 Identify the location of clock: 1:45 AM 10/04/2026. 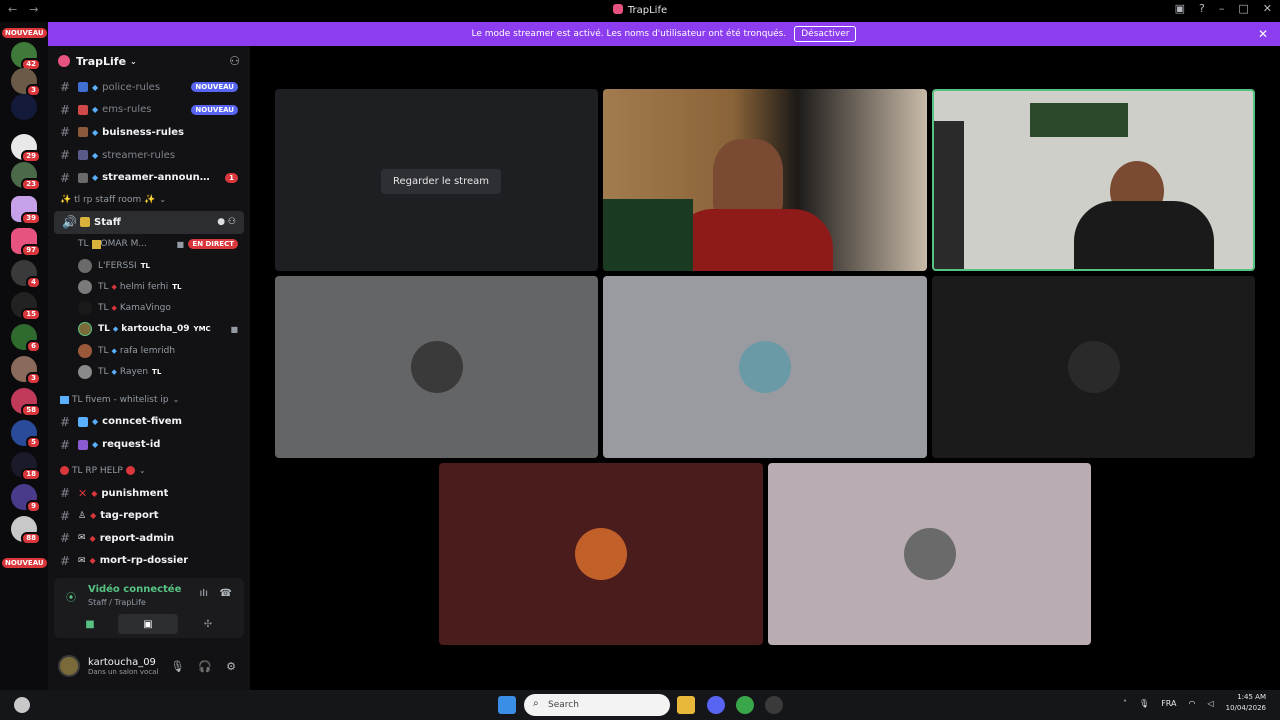
(1246, 703).